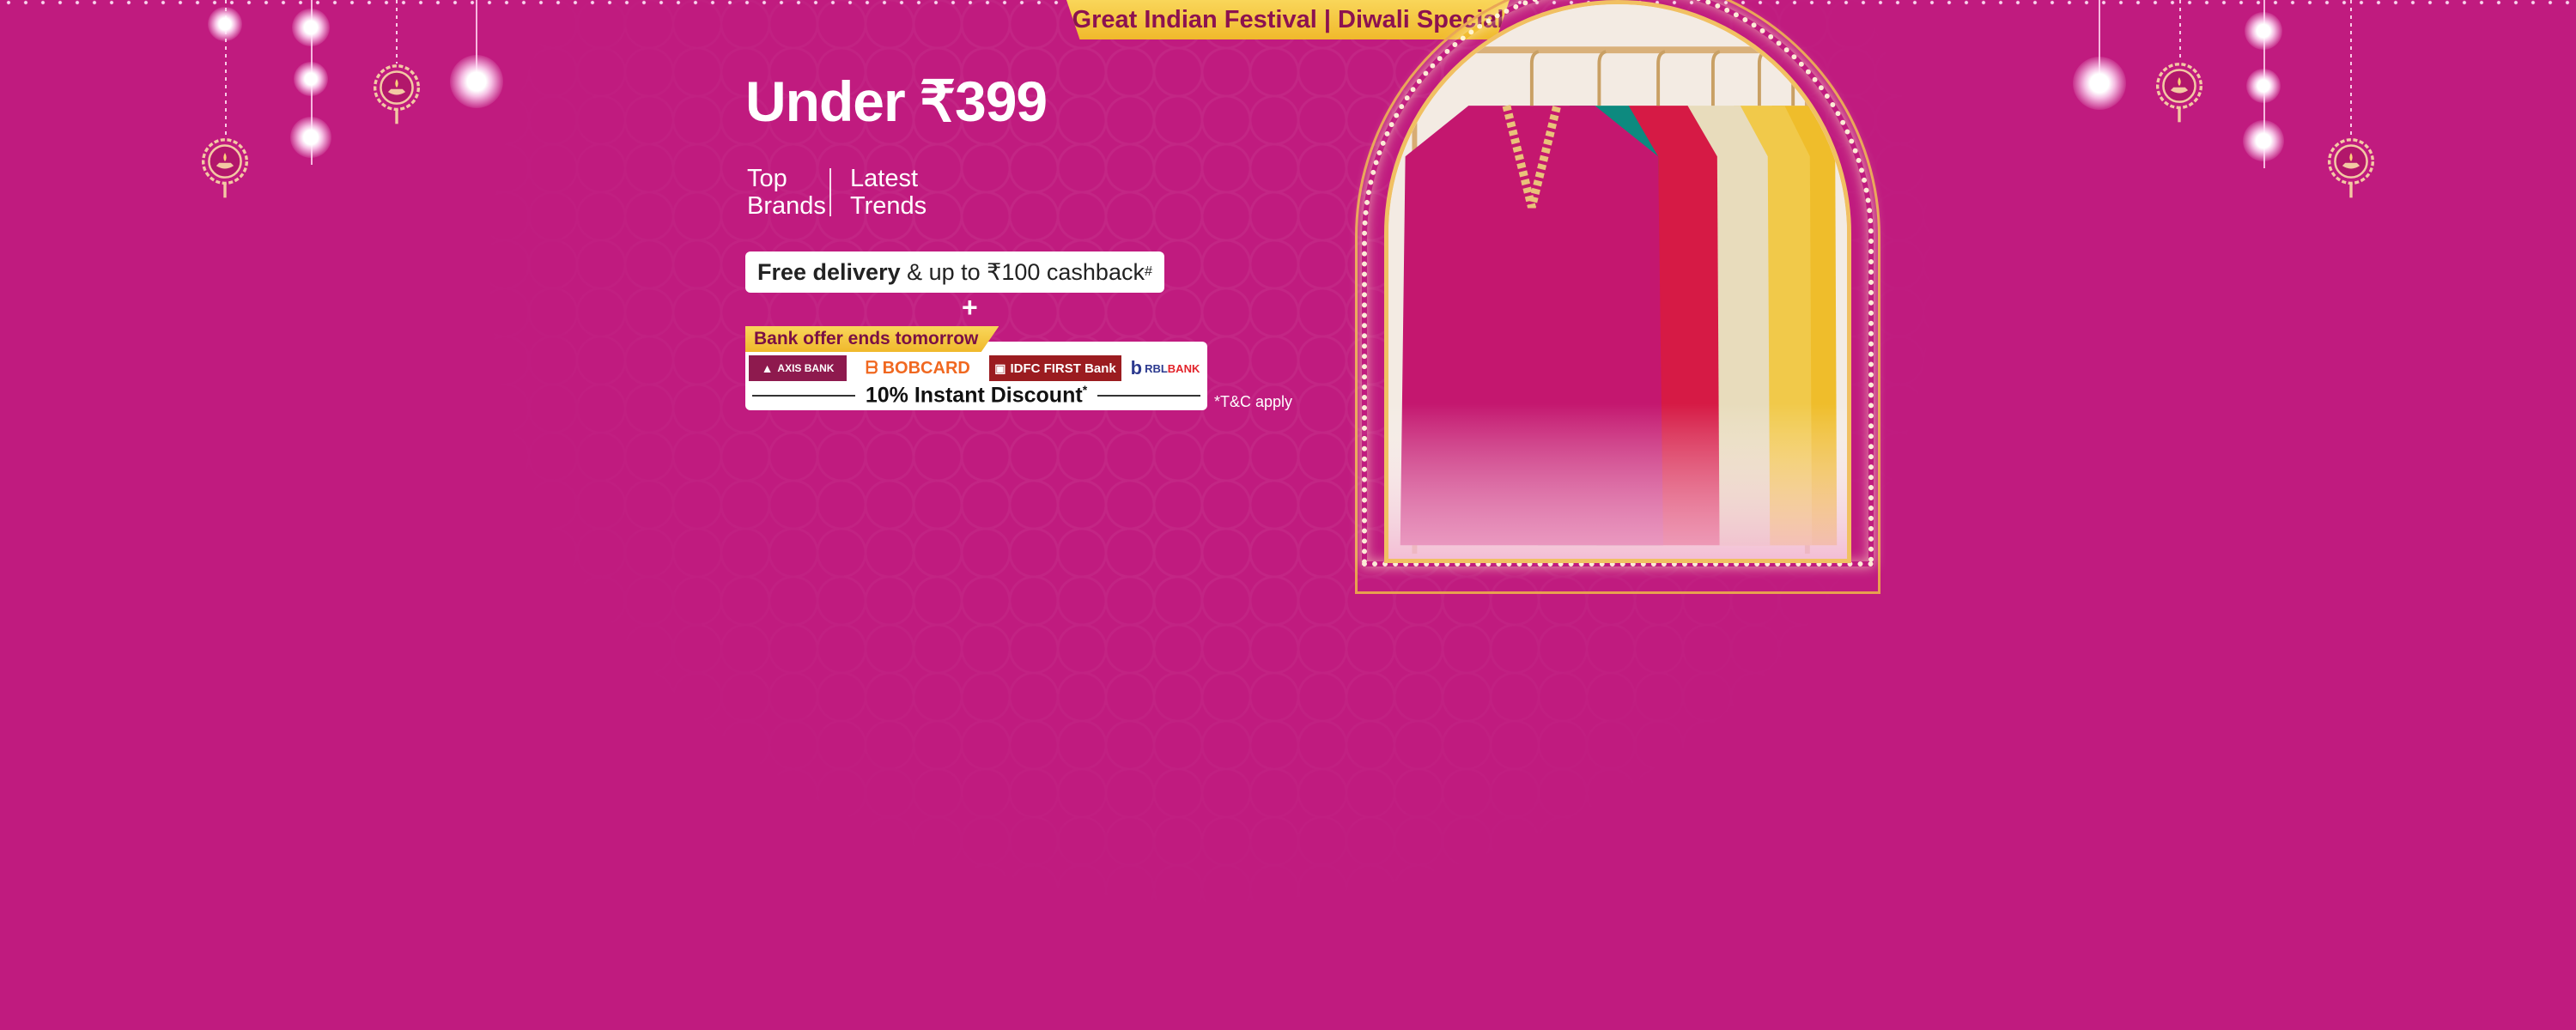  I want to click on tag-top-brands: Top Brands, so click(786, 192).